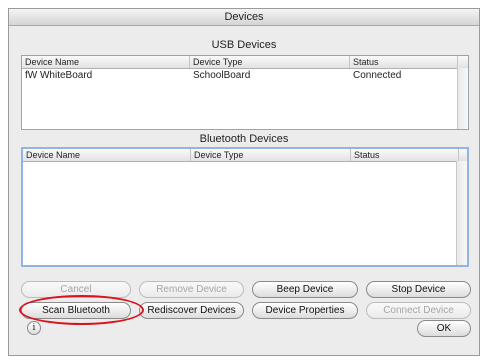 Image resolution: width=488 pixels, height=364 pixels. What do you see at coordinates (418, 310) in the screenshot?
I see `connect-device-button: Connect Device` at bounding box center [418, 310].